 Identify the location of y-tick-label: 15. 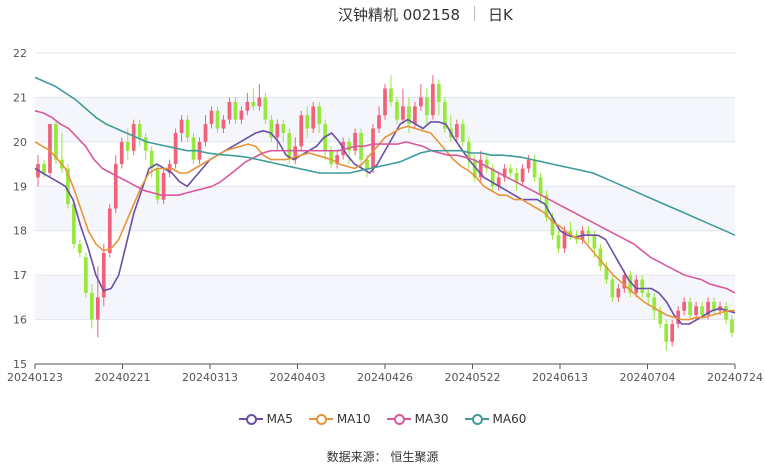
(20, 364).